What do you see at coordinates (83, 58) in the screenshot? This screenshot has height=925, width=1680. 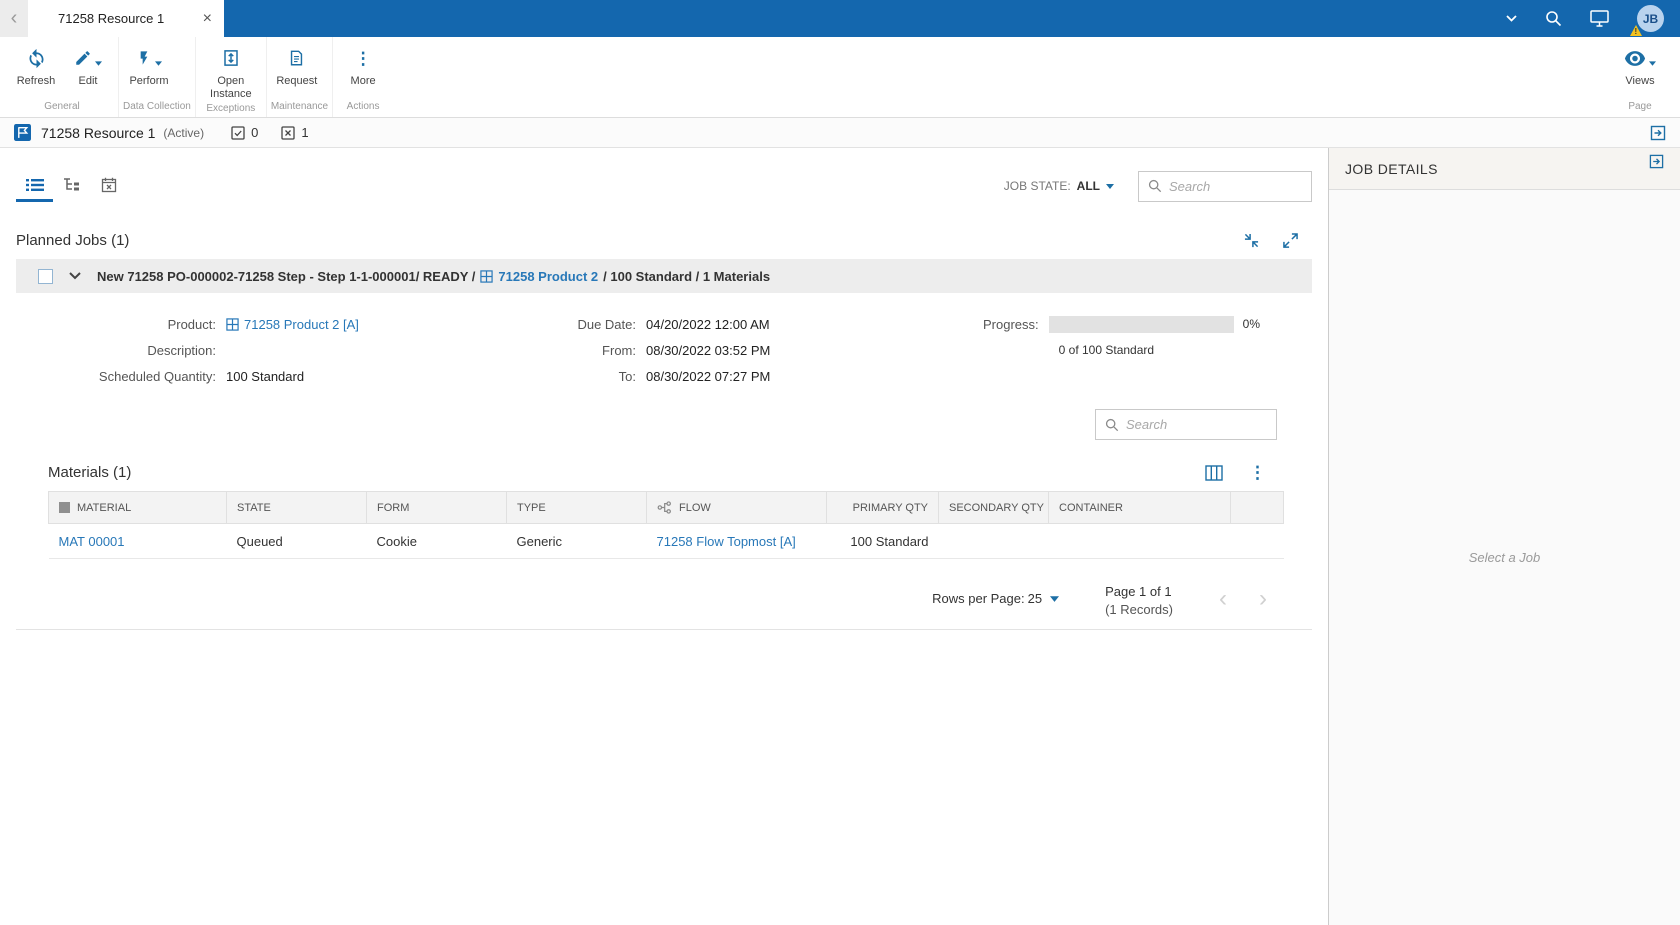 I see `pencil-icon` at bounding box center [83, 58].